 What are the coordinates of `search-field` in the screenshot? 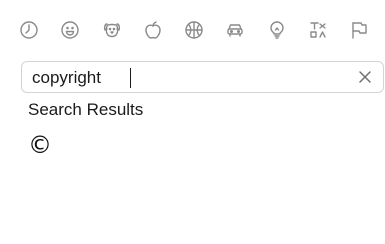 It's located at (202, 77).